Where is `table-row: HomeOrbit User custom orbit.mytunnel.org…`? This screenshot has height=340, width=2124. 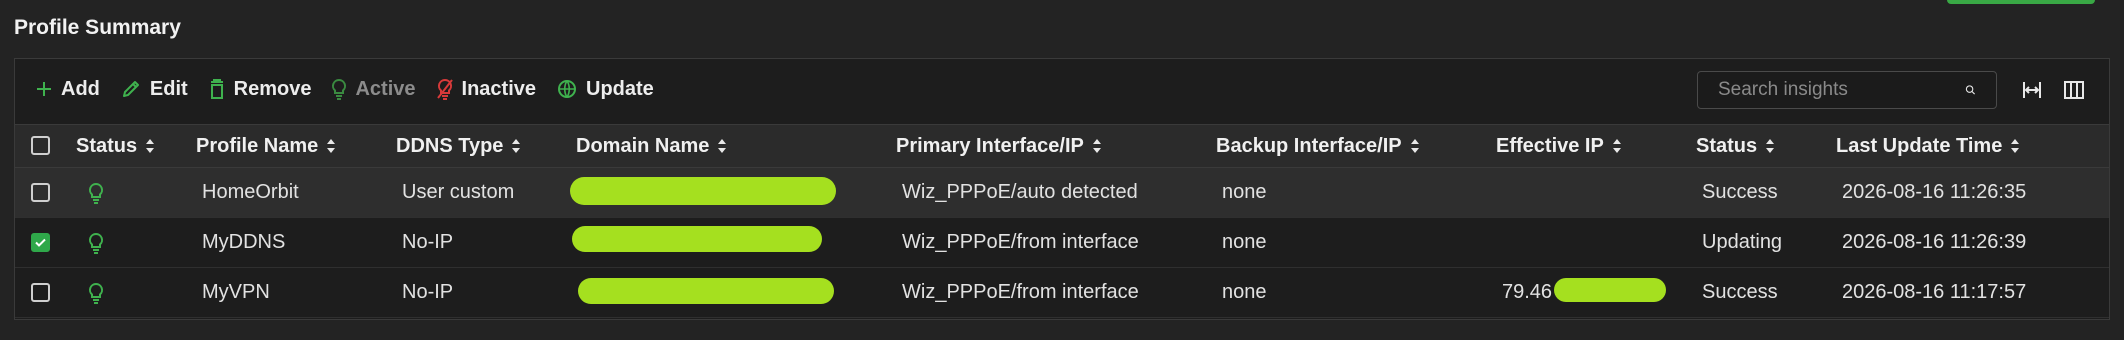 table-row: HomeOrbit User custom orbit.mytunnel.org… is located at coordinates (1062, 193).